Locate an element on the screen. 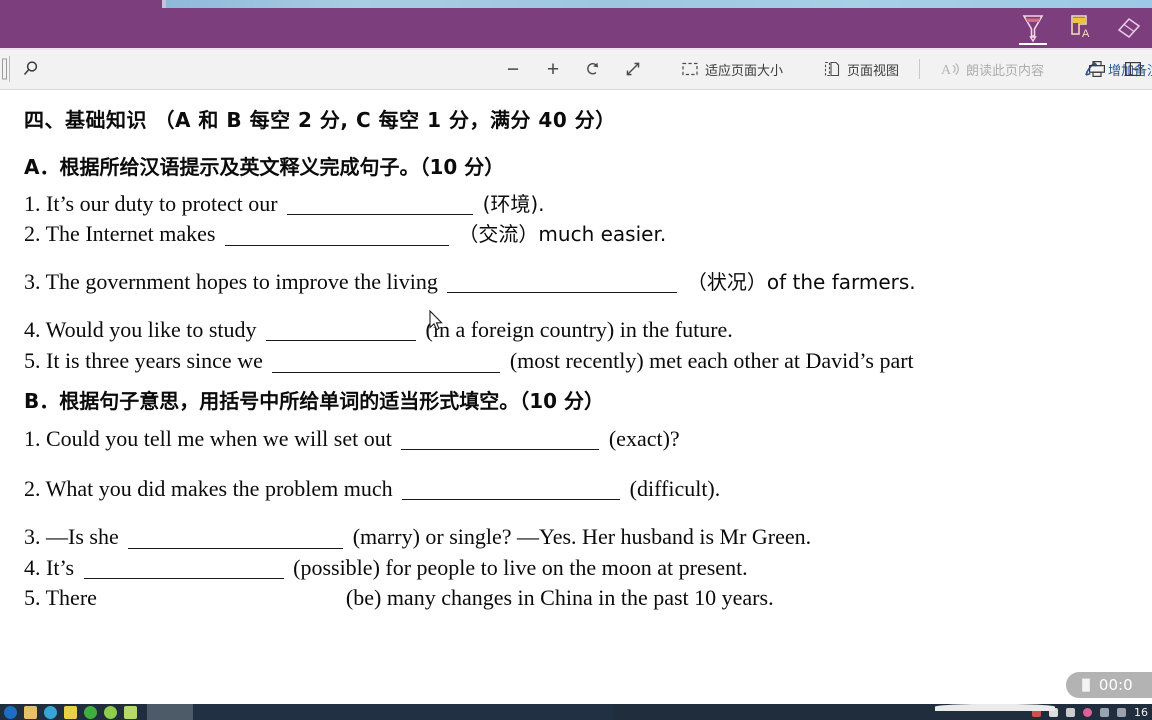 The width and height of the screenshot is (1152, 720). page-view-button: 页面视图 is located at coordinates (861, 69).